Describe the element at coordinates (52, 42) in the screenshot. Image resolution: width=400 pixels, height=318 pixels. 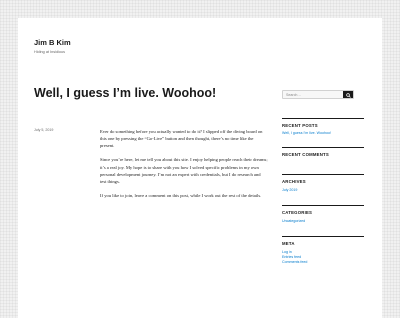
I see `site-title-link: Jim B Kim` at that location.